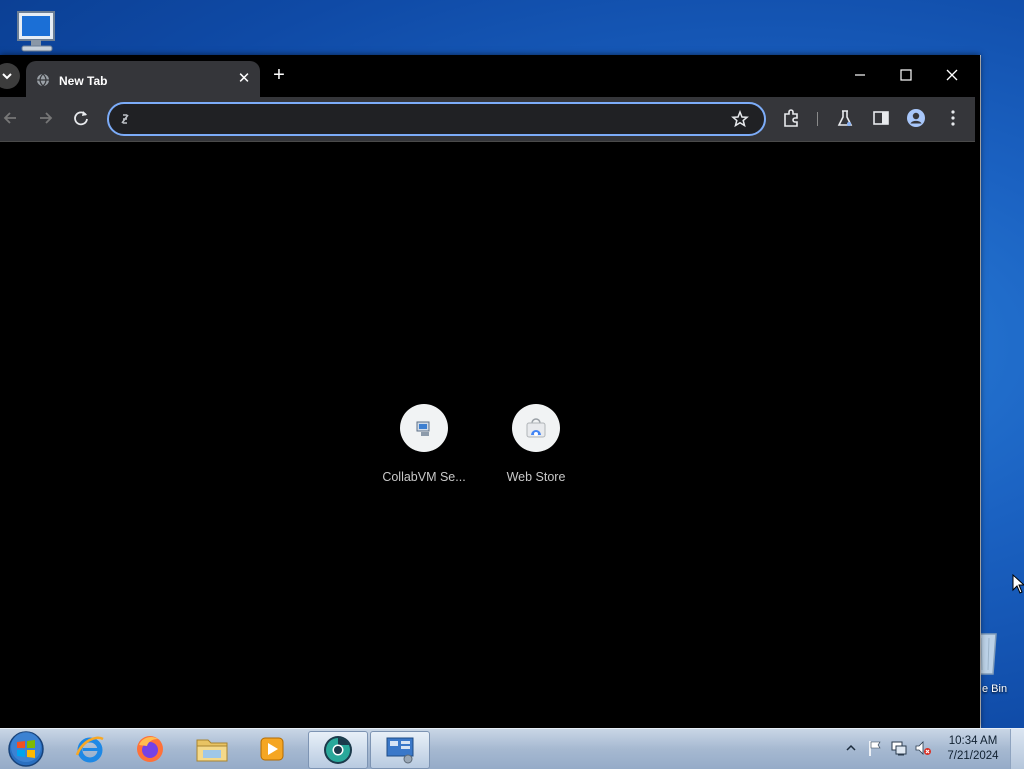 This screenshot has height=769, width=1024. Describe the element at coordinates (536, 477) in the screenshot. I see `shortcut-label: Web Store` at that location.